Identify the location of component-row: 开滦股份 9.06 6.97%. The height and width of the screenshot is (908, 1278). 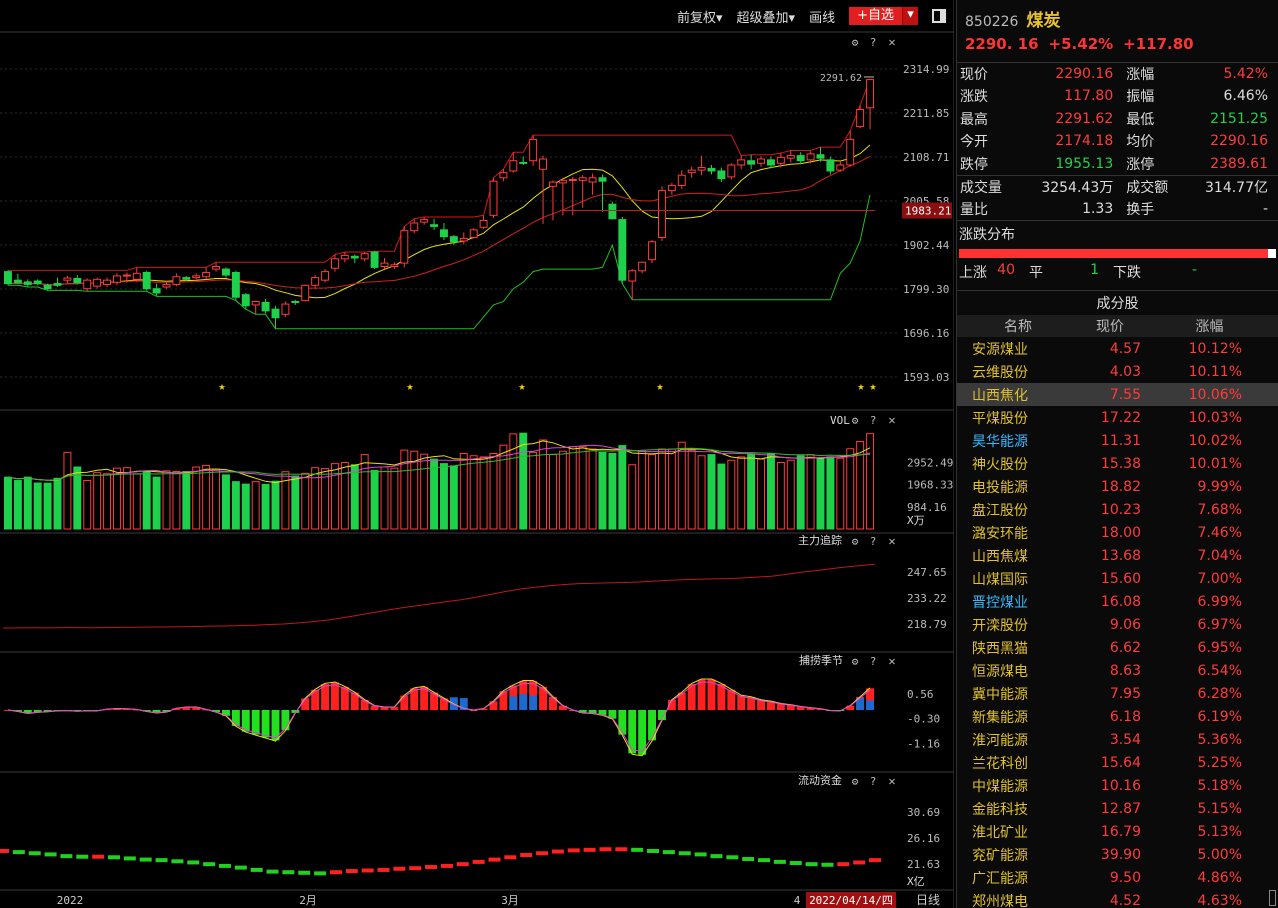
(1117, 624).